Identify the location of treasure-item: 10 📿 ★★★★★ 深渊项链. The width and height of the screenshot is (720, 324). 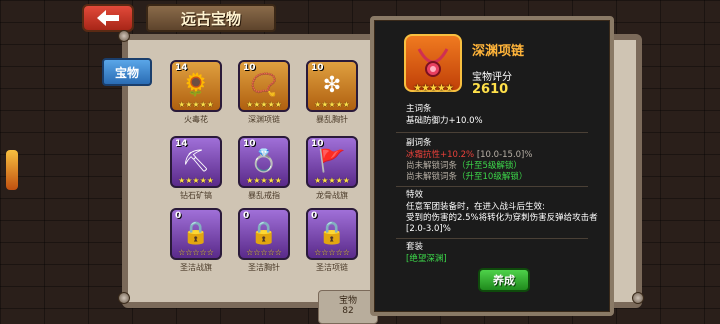
(266, 95).